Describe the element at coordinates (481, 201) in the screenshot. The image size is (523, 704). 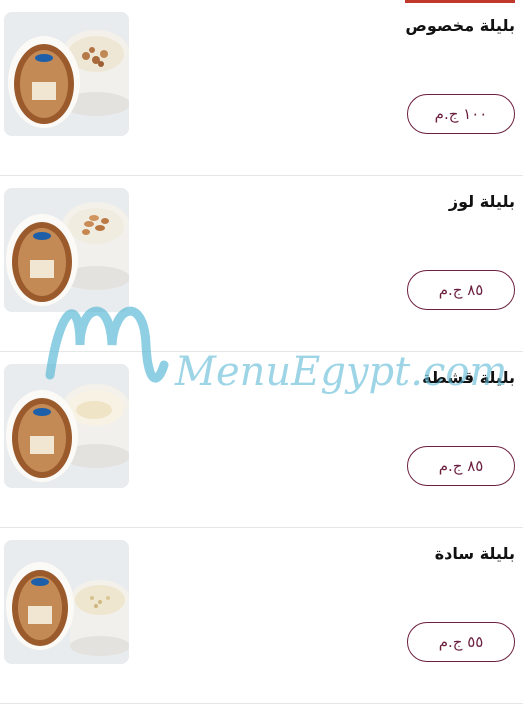
I see `item-name: بليلة لوز` at that location.